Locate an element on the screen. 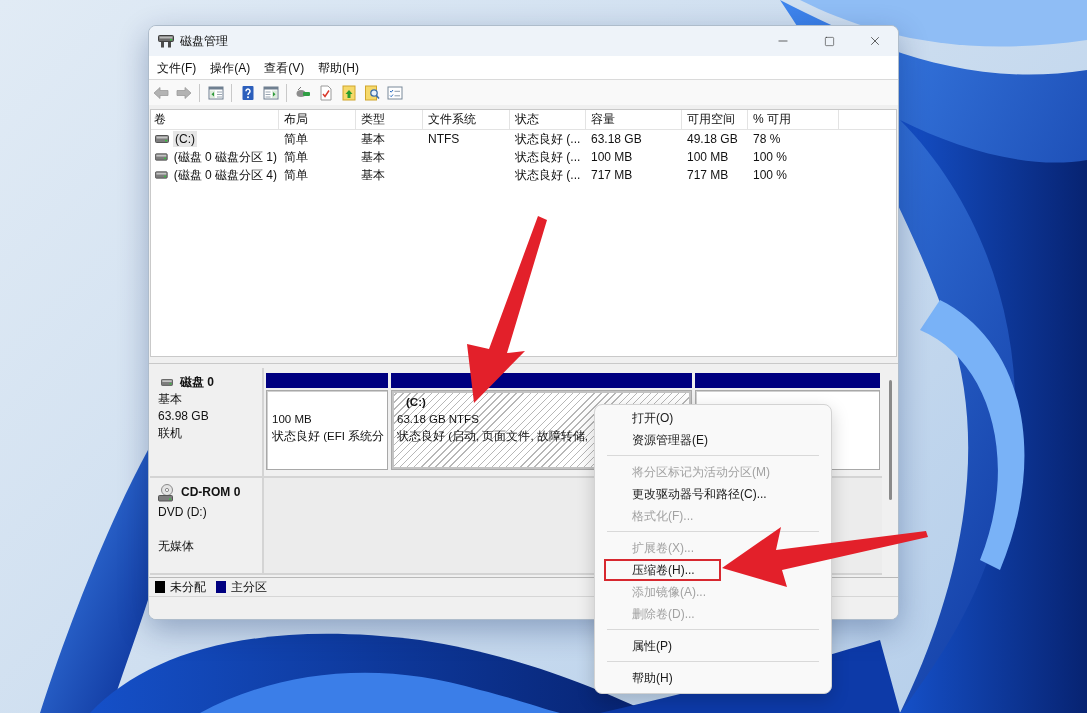 The height and width of the screenshot is (713, 1087). menu-bar-item: 操作(A) is located at coordinates (230, 67).